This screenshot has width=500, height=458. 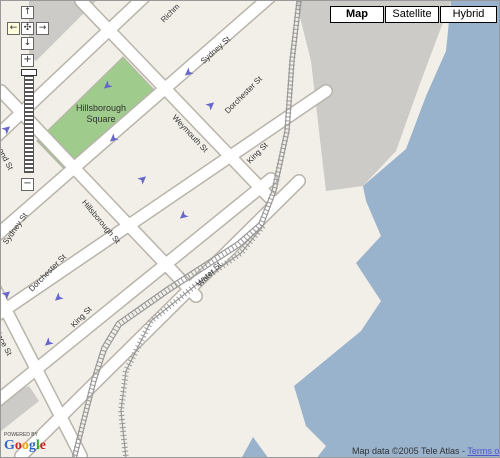 What do you see at coordinates (27, 184) in the screenshot?
I see `zoom-out-button: −` at bounding box center [27, 184].